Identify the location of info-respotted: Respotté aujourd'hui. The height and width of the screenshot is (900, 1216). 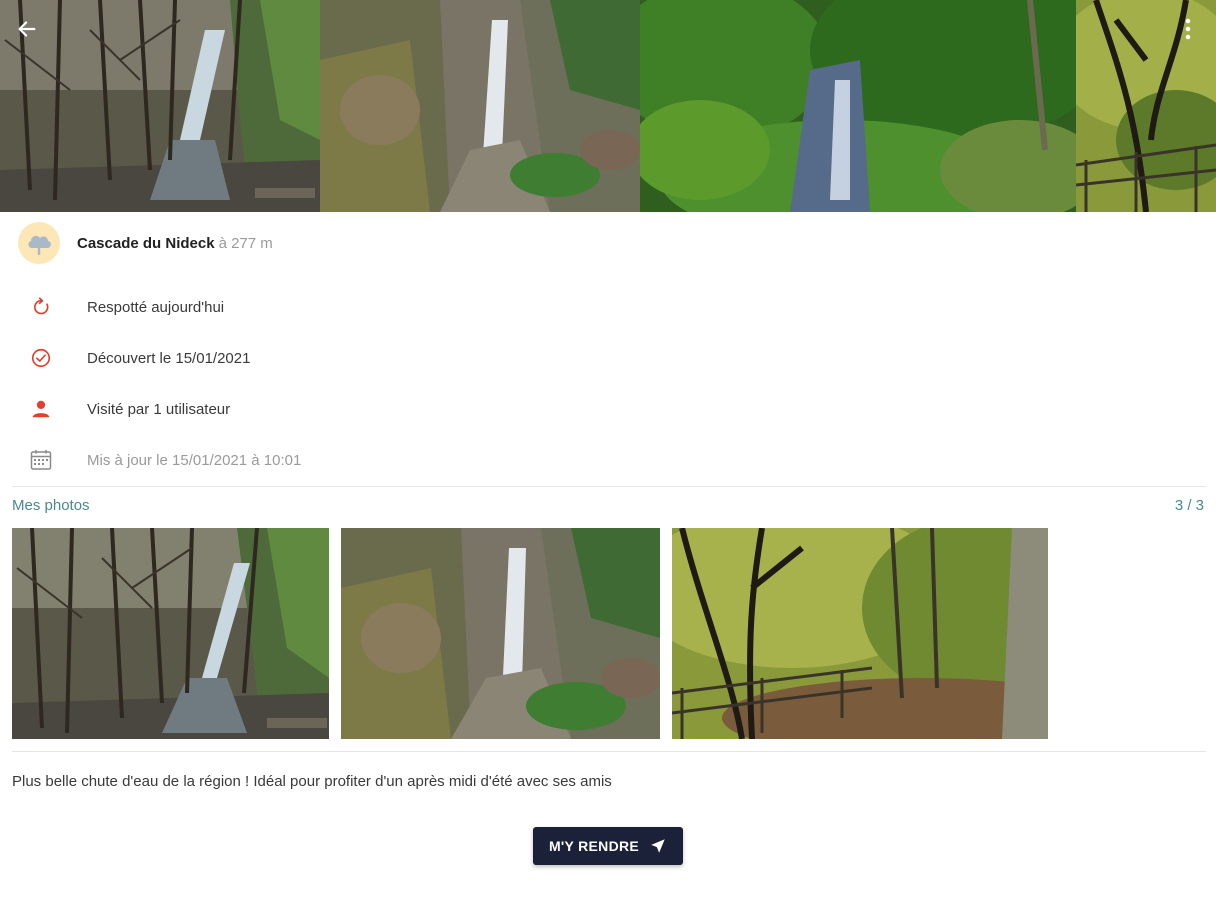
(126, 307).